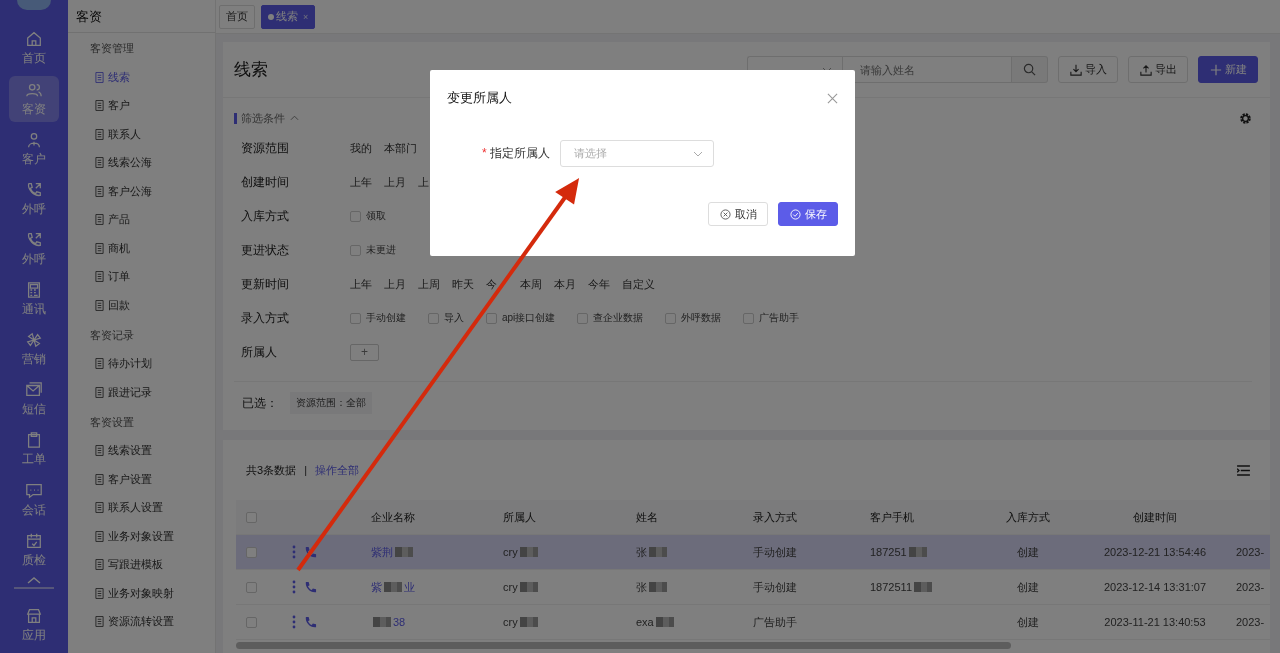 Image resolution: width=1280 pixels, height=653 pixels. I want to click on add-button: +, so click(364, 352).